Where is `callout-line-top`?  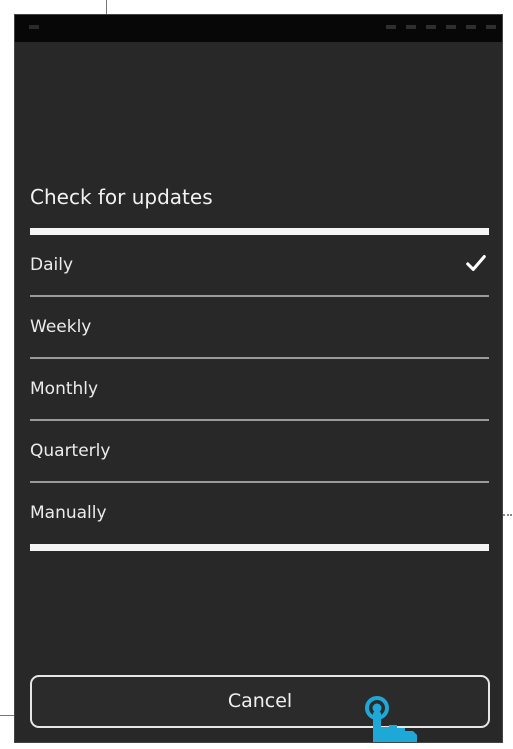 callout-line-top is located at coordinates (106, 7).